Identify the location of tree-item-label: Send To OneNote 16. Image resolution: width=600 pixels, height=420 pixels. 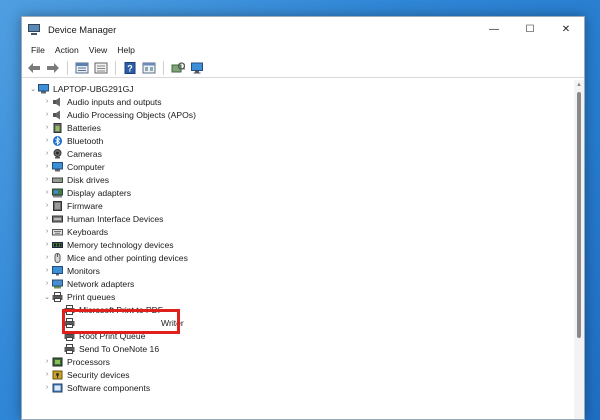
(119, 348).